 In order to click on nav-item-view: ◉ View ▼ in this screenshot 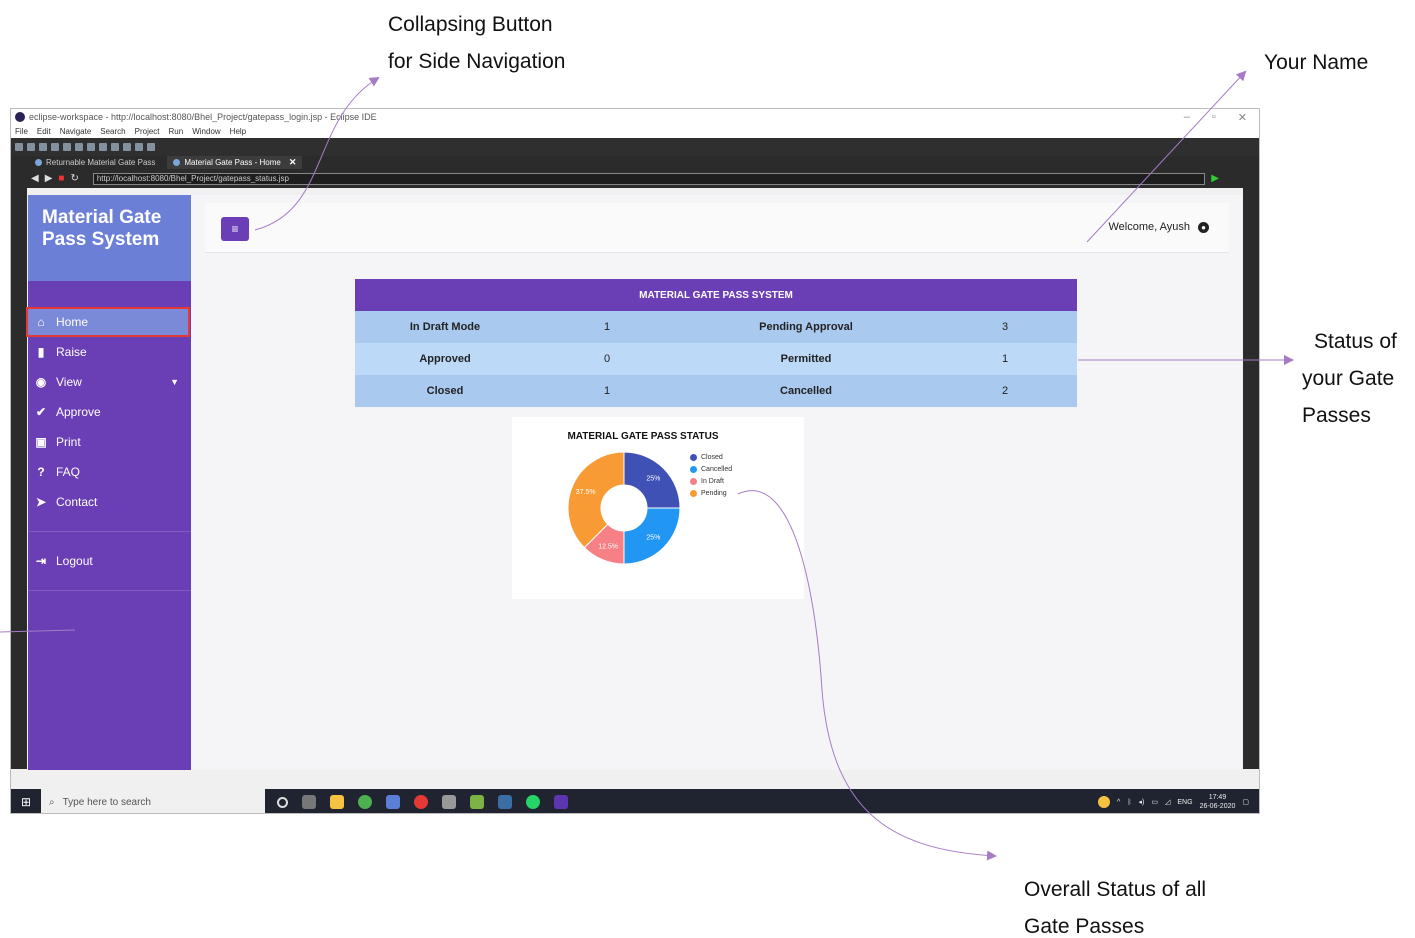, I will do `click(109, 382)`.